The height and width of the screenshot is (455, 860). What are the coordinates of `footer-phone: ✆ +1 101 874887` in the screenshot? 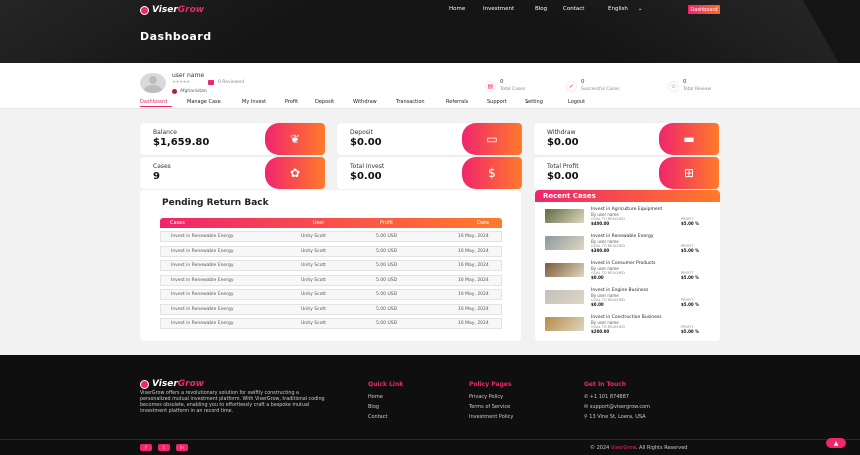 It's located at (617, 397).